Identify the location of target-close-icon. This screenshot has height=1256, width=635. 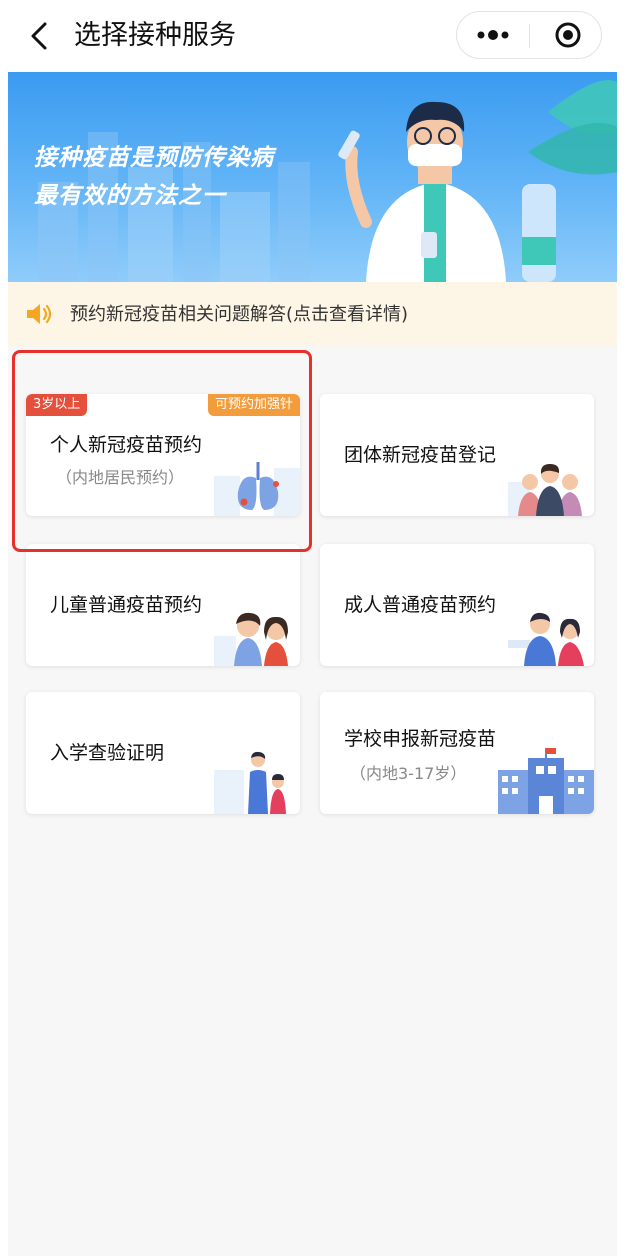
(568, 35).